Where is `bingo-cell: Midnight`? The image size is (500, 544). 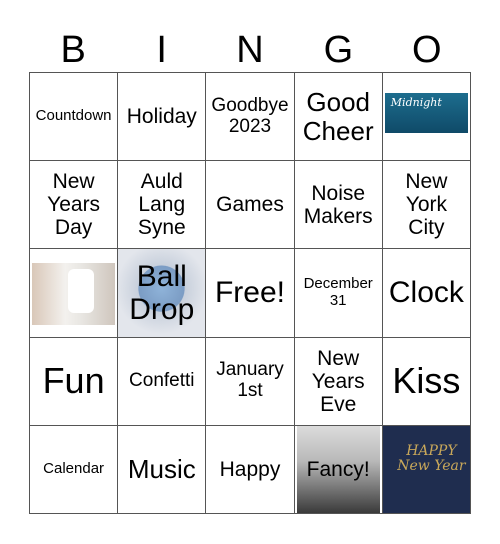
bingo-cell: Midnight is located at coordinates (426, 117).